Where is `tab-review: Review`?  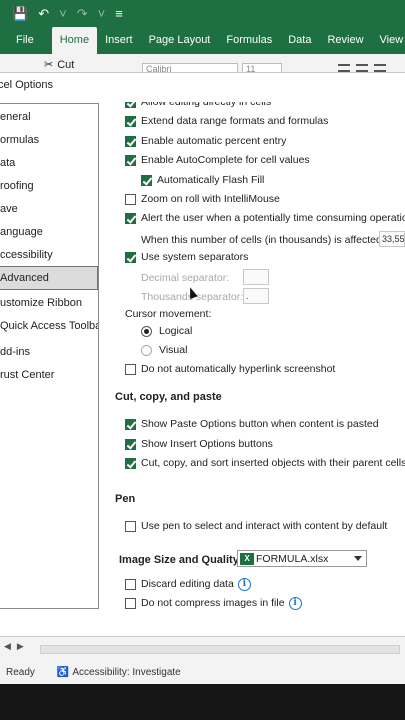
tab-review: Review is located at coordinates (345, 40).